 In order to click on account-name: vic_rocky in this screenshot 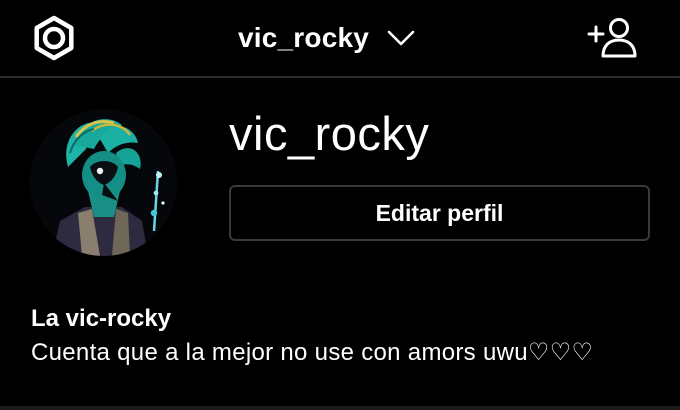, I will do `click(304, 37)`.